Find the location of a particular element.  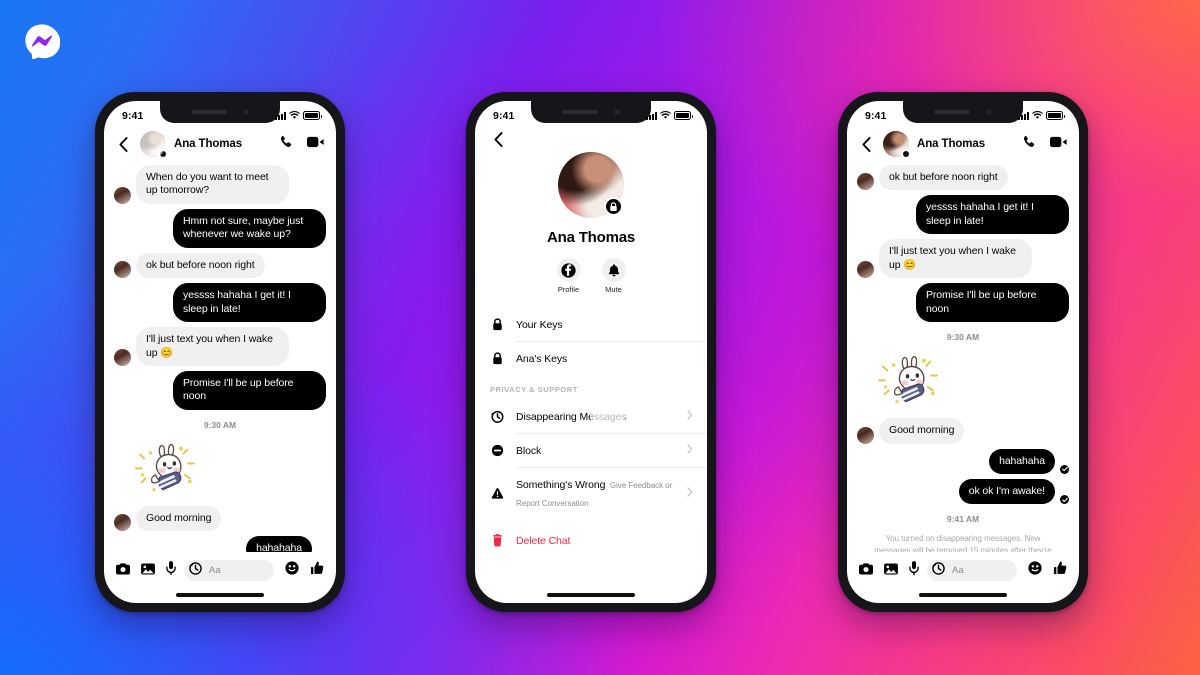

trash-icon is located at coordinates (497, 540).